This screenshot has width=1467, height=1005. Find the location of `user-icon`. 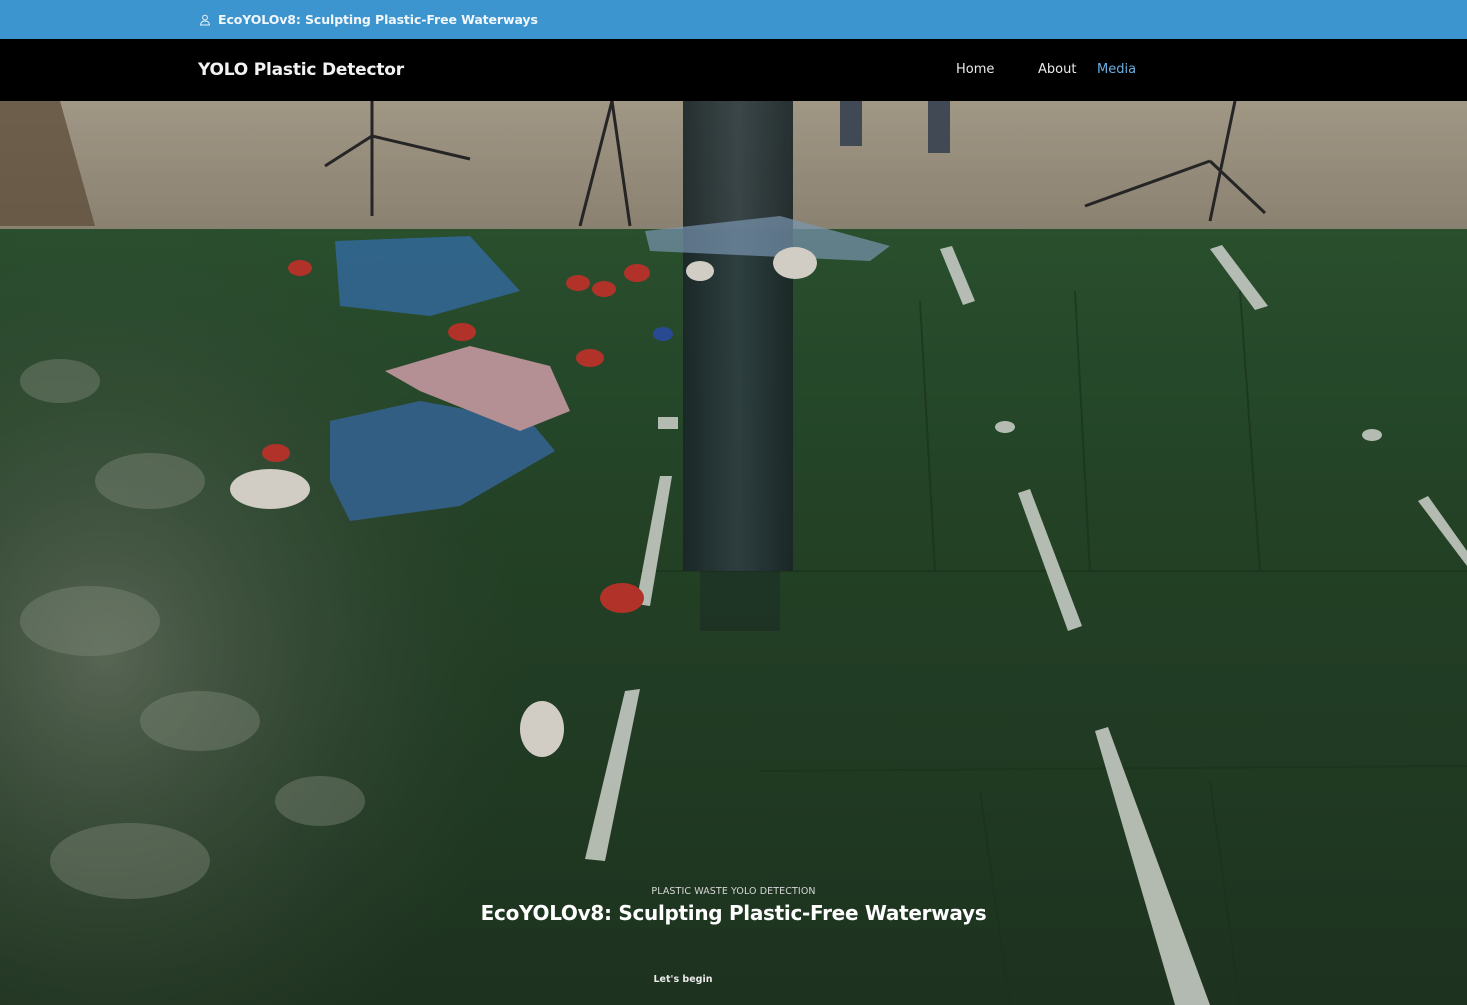

user-icon is located at coordinates (205, 19).